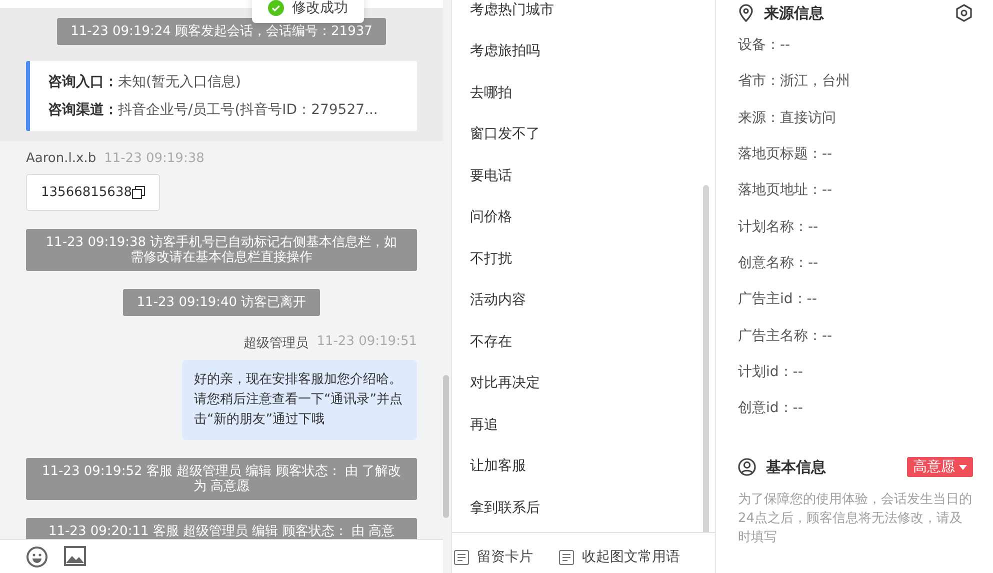  What do you see at coordinates (221, 479) in the screenshot?
I see `system-message: 11-23 09:19:52 客服 超级管理员 编辑 顾客状态： 由 了解改为 高意愿` at bounding box center [221, 479].